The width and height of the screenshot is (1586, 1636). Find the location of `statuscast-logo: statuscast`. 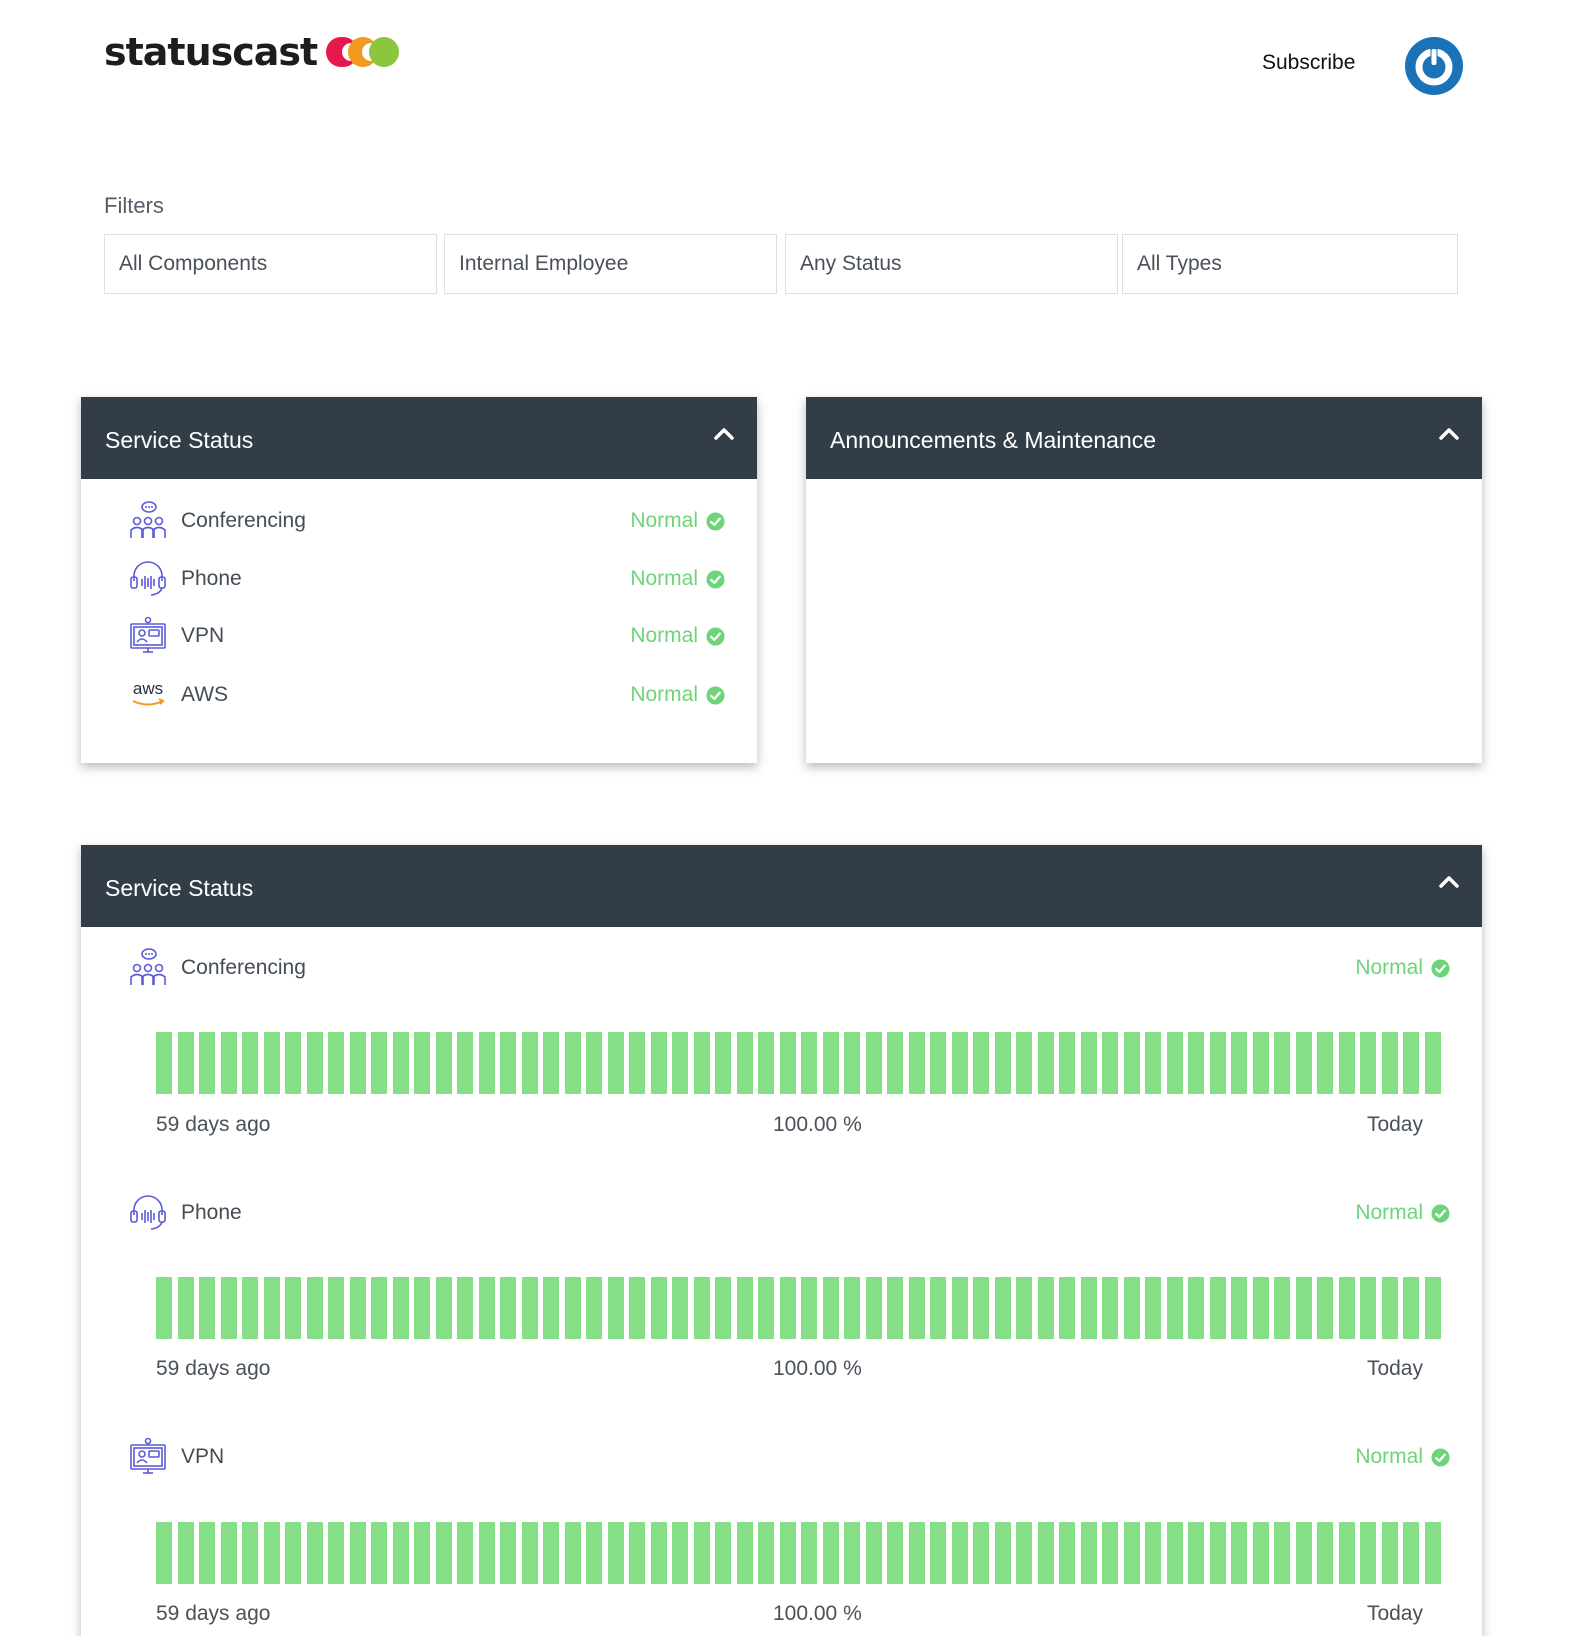

statuscast-logo: statuscast is located at coordinates (252, 52).